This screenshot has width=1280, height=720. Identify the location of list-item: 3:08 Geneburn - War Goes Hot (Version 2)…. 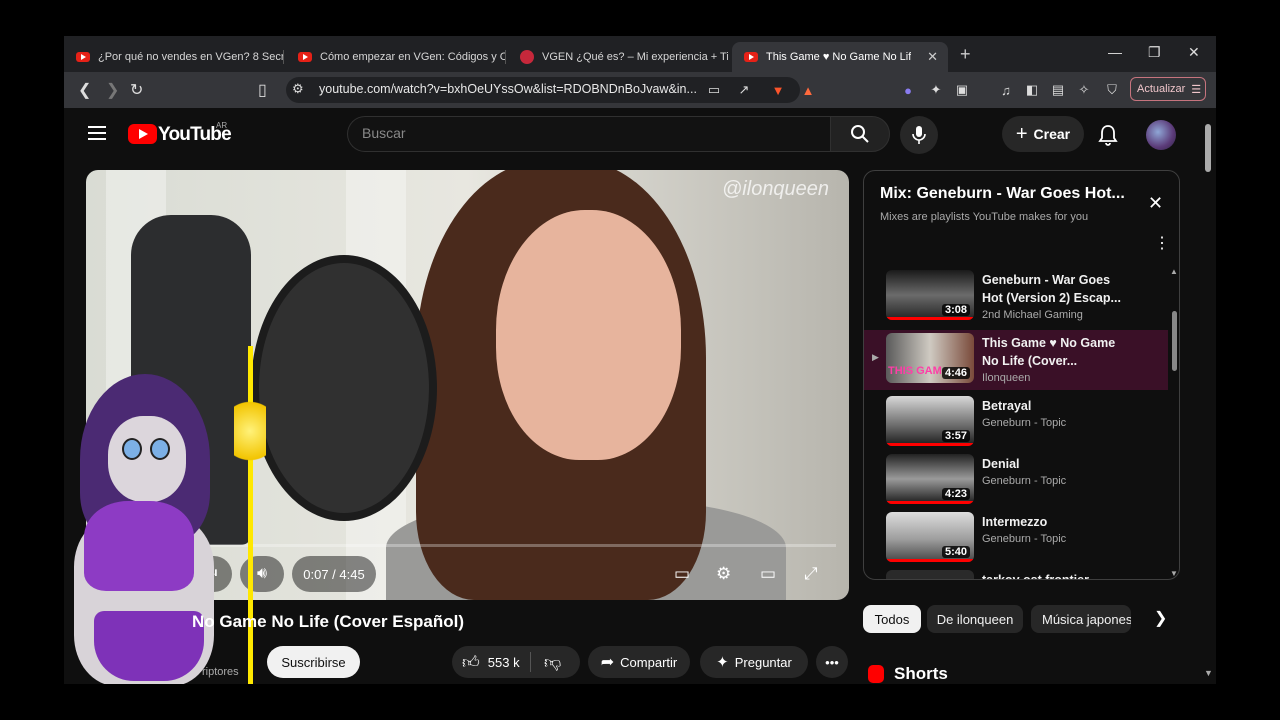
(1016, 297).